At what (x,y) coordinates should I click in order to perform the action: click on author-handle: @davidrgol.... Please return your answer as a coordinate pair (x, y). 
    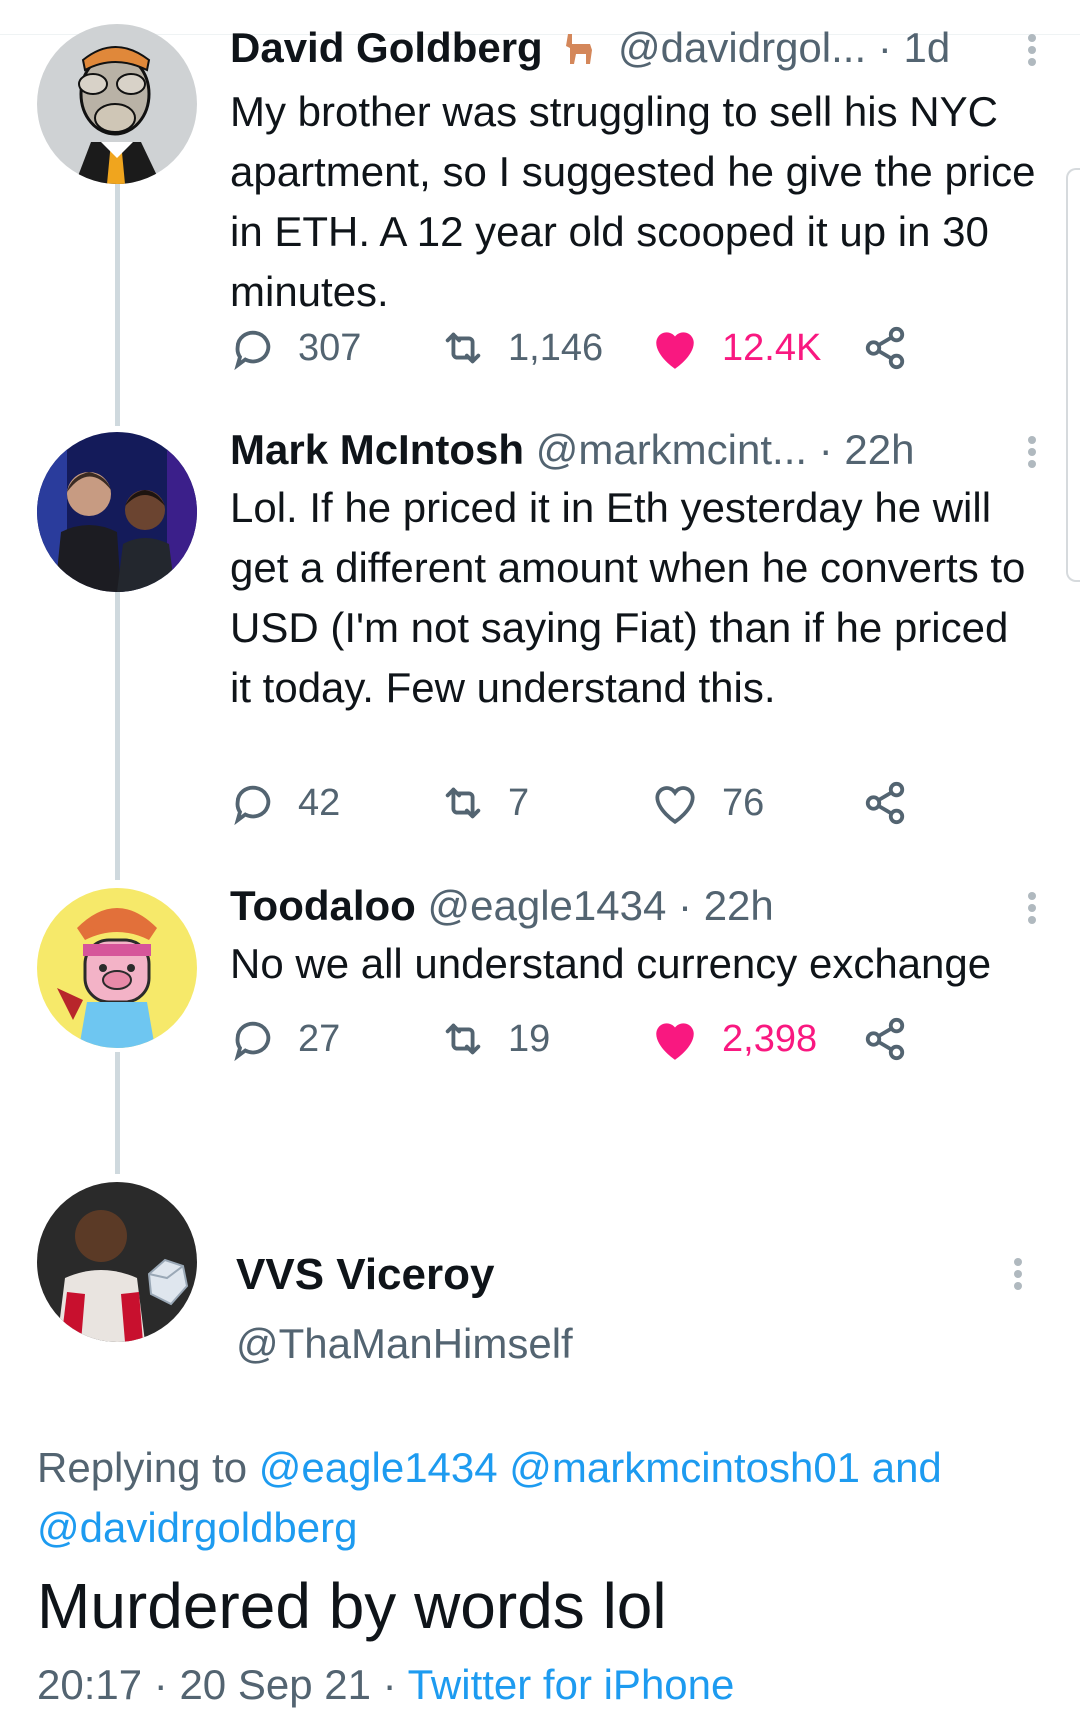
    Looking at the image, I should click on (742, 47).